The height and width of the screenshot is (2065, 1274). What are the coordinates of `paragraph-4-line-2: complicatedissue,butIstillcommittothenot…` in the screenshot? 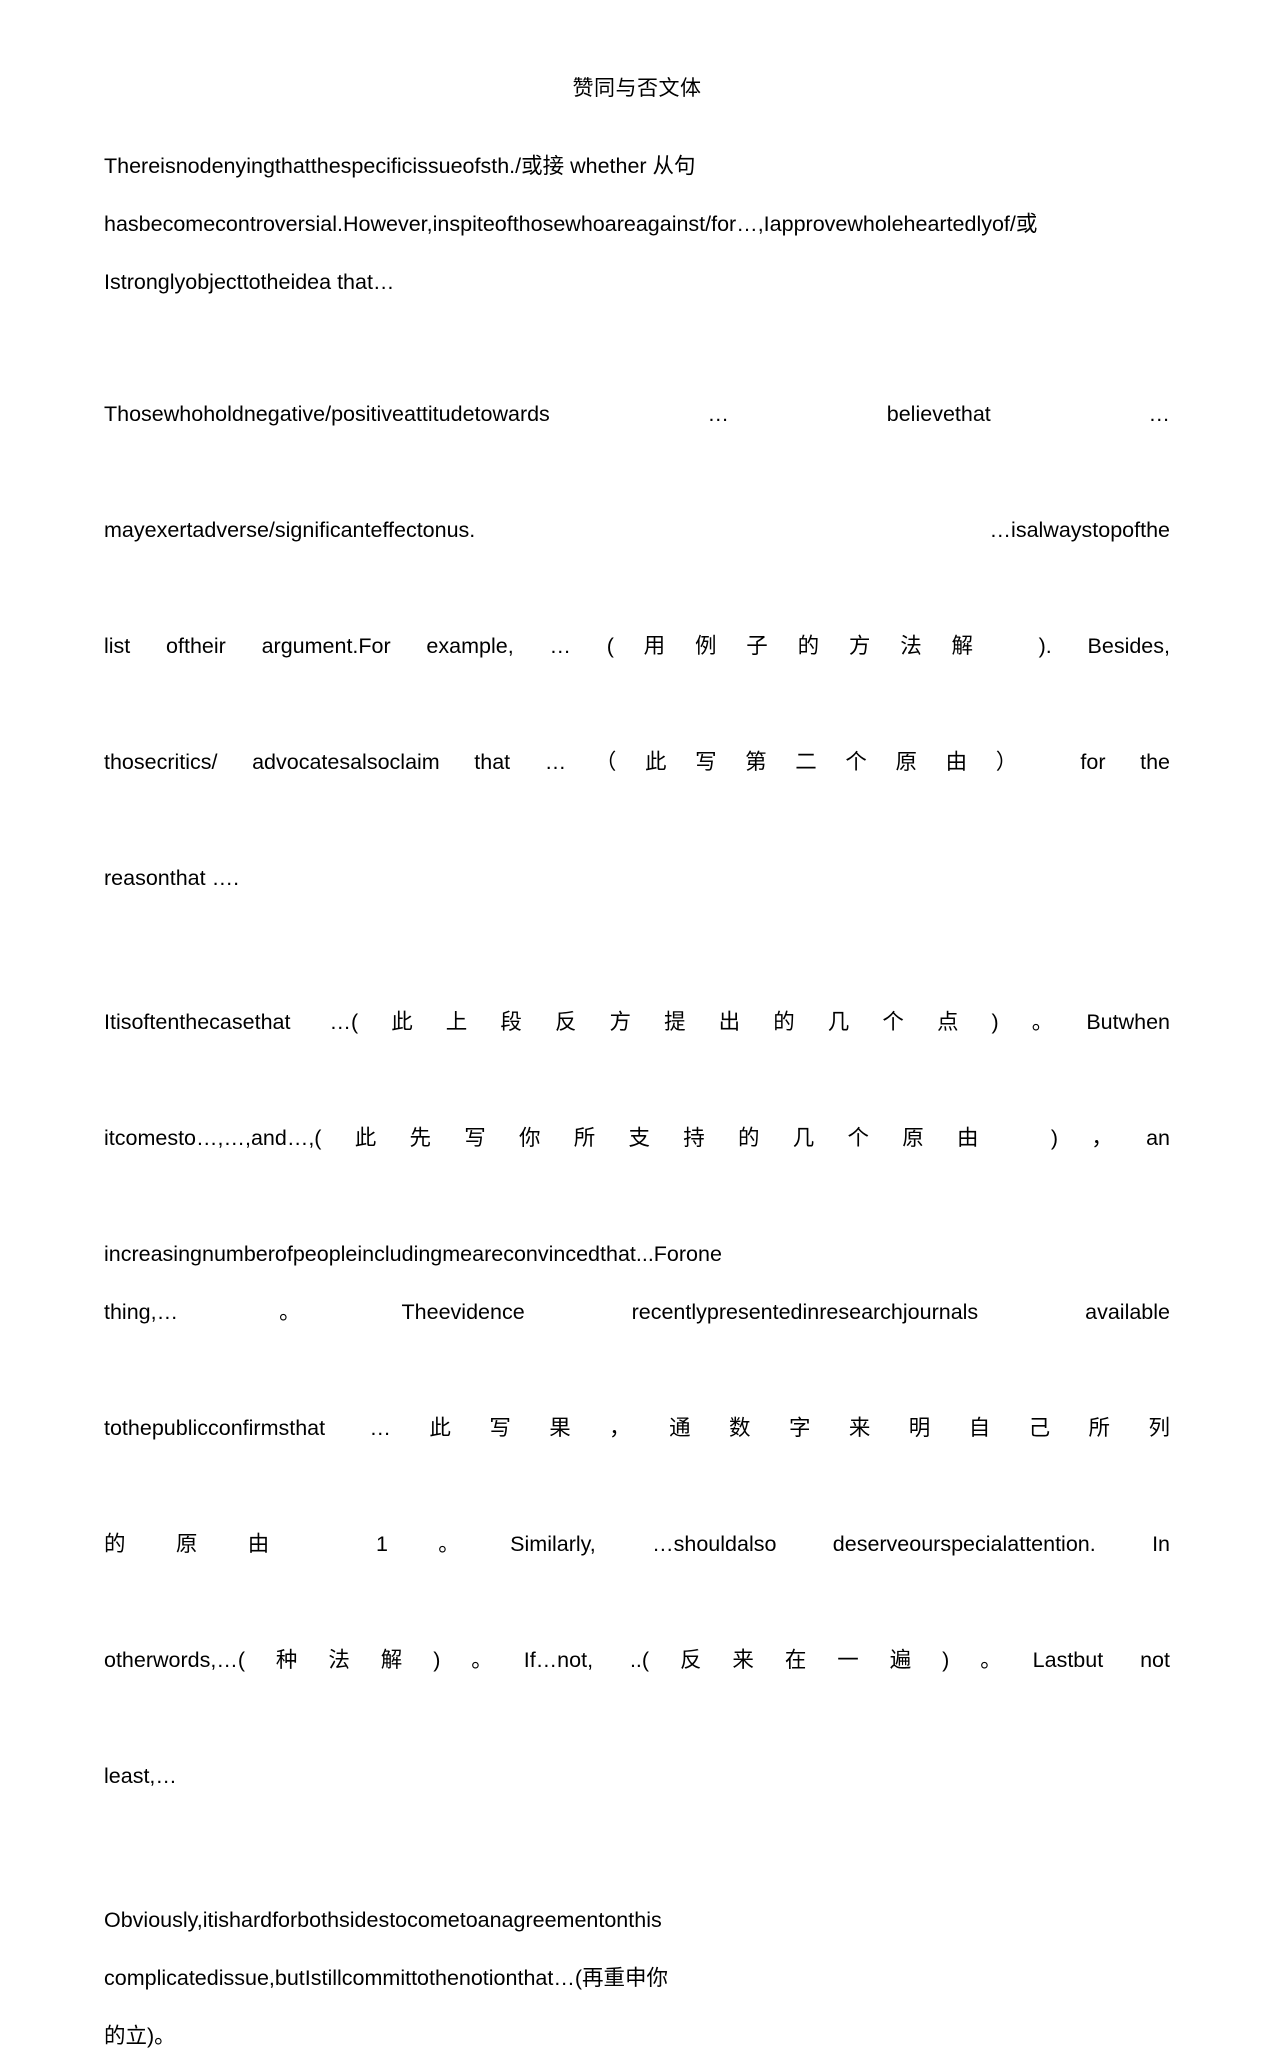 It's located at (386, 1978).